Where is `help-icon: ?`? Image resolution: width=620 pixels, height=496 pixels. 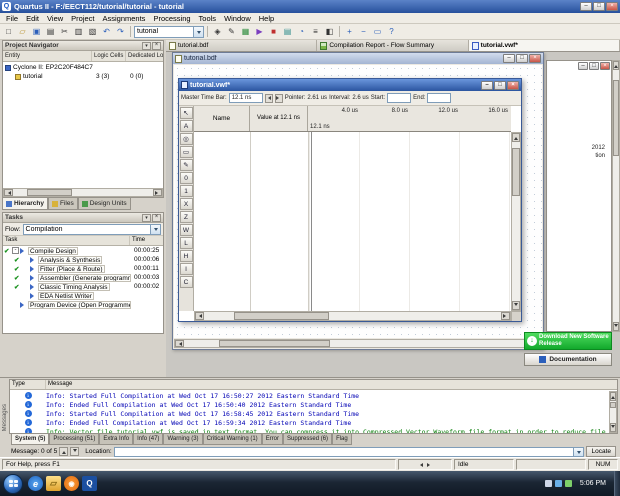
help-icon: ? is located at coordinates (391, 31).